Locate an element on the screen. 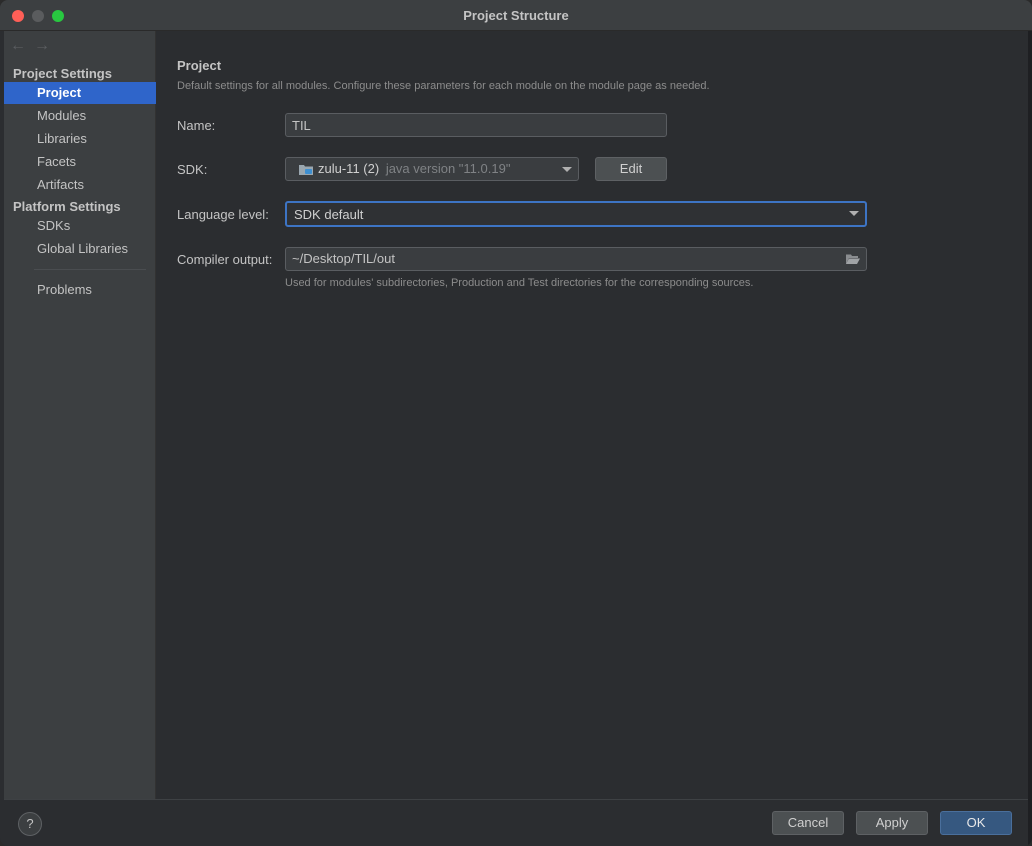  project-settings-heading: Project Settings is located at coordinates (62, 73).